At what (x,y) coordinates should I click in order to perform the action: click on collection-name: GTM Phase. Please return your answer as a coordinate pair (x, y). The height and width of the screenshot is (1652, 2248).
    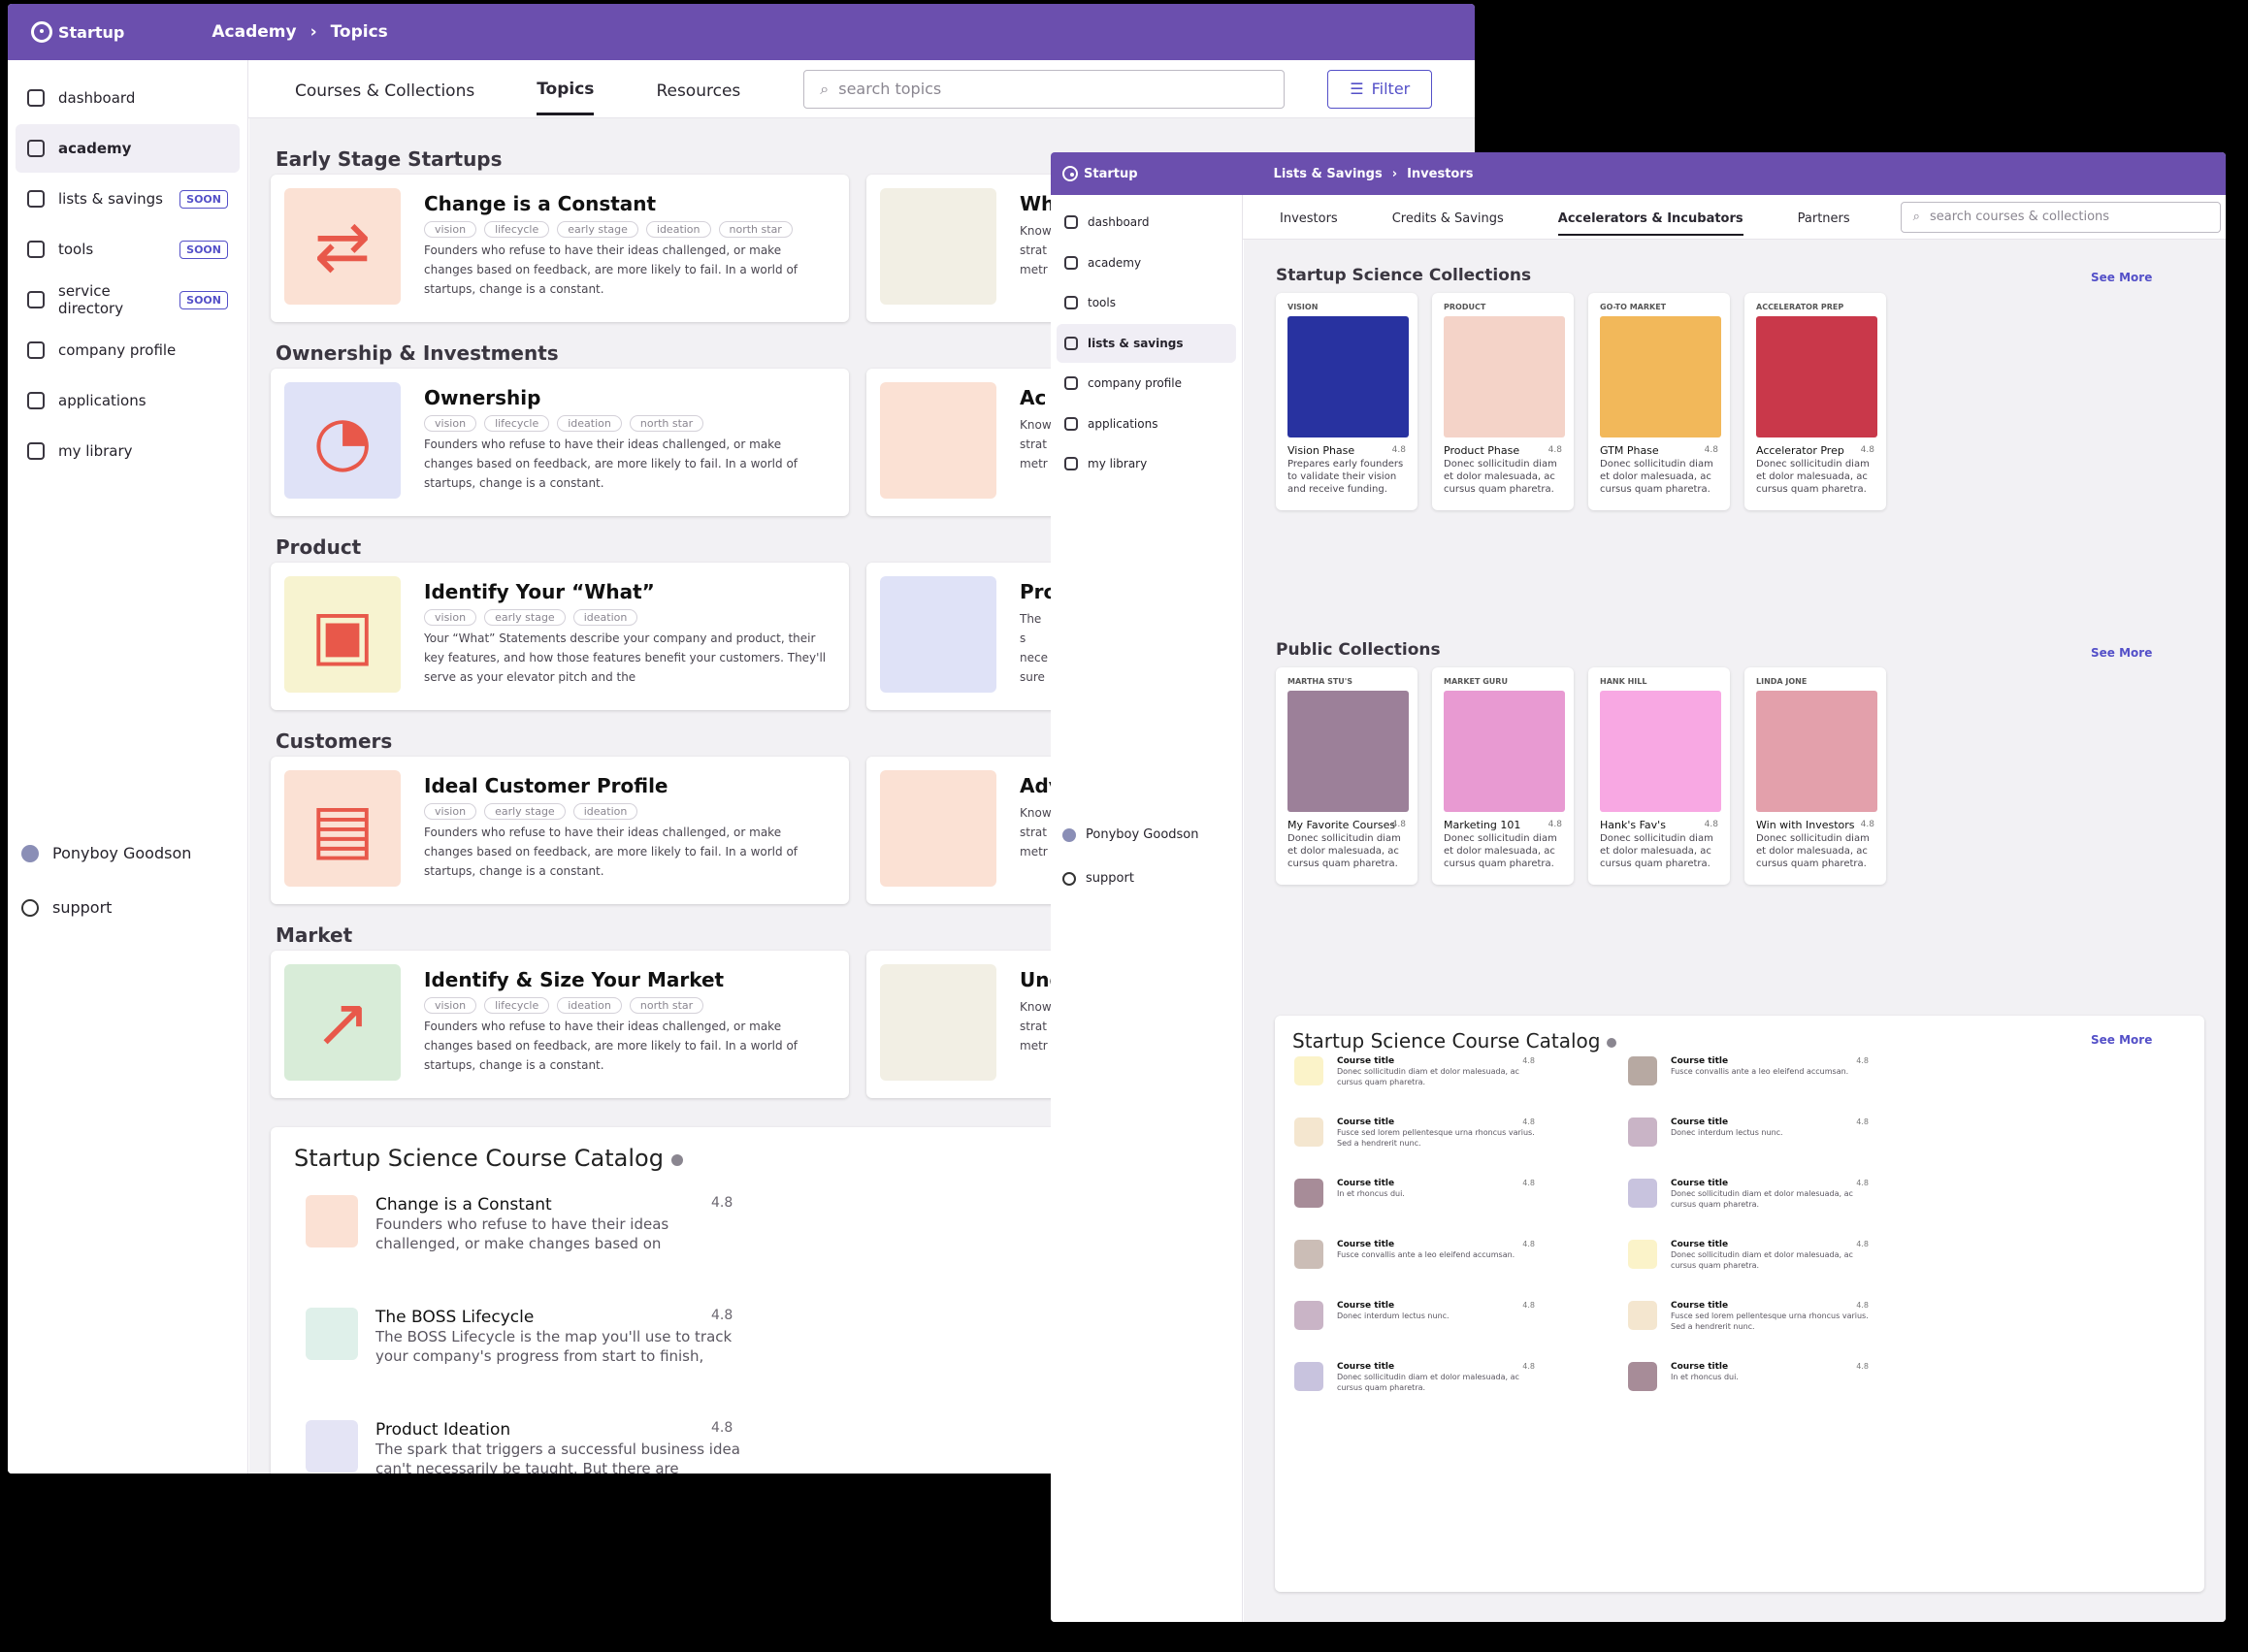
    Looking at the image, I should click on (1629, 450).